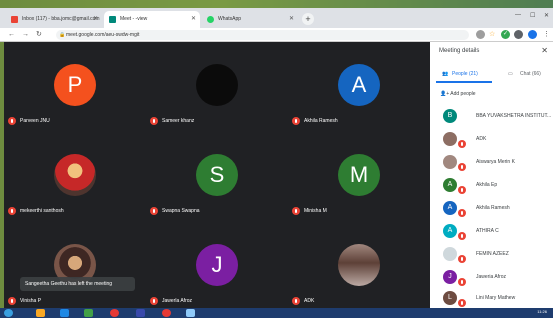  Describe the element at coordinates (487, 185) in the screenshot. I see `participant-name: Akhila Ep` at that location.